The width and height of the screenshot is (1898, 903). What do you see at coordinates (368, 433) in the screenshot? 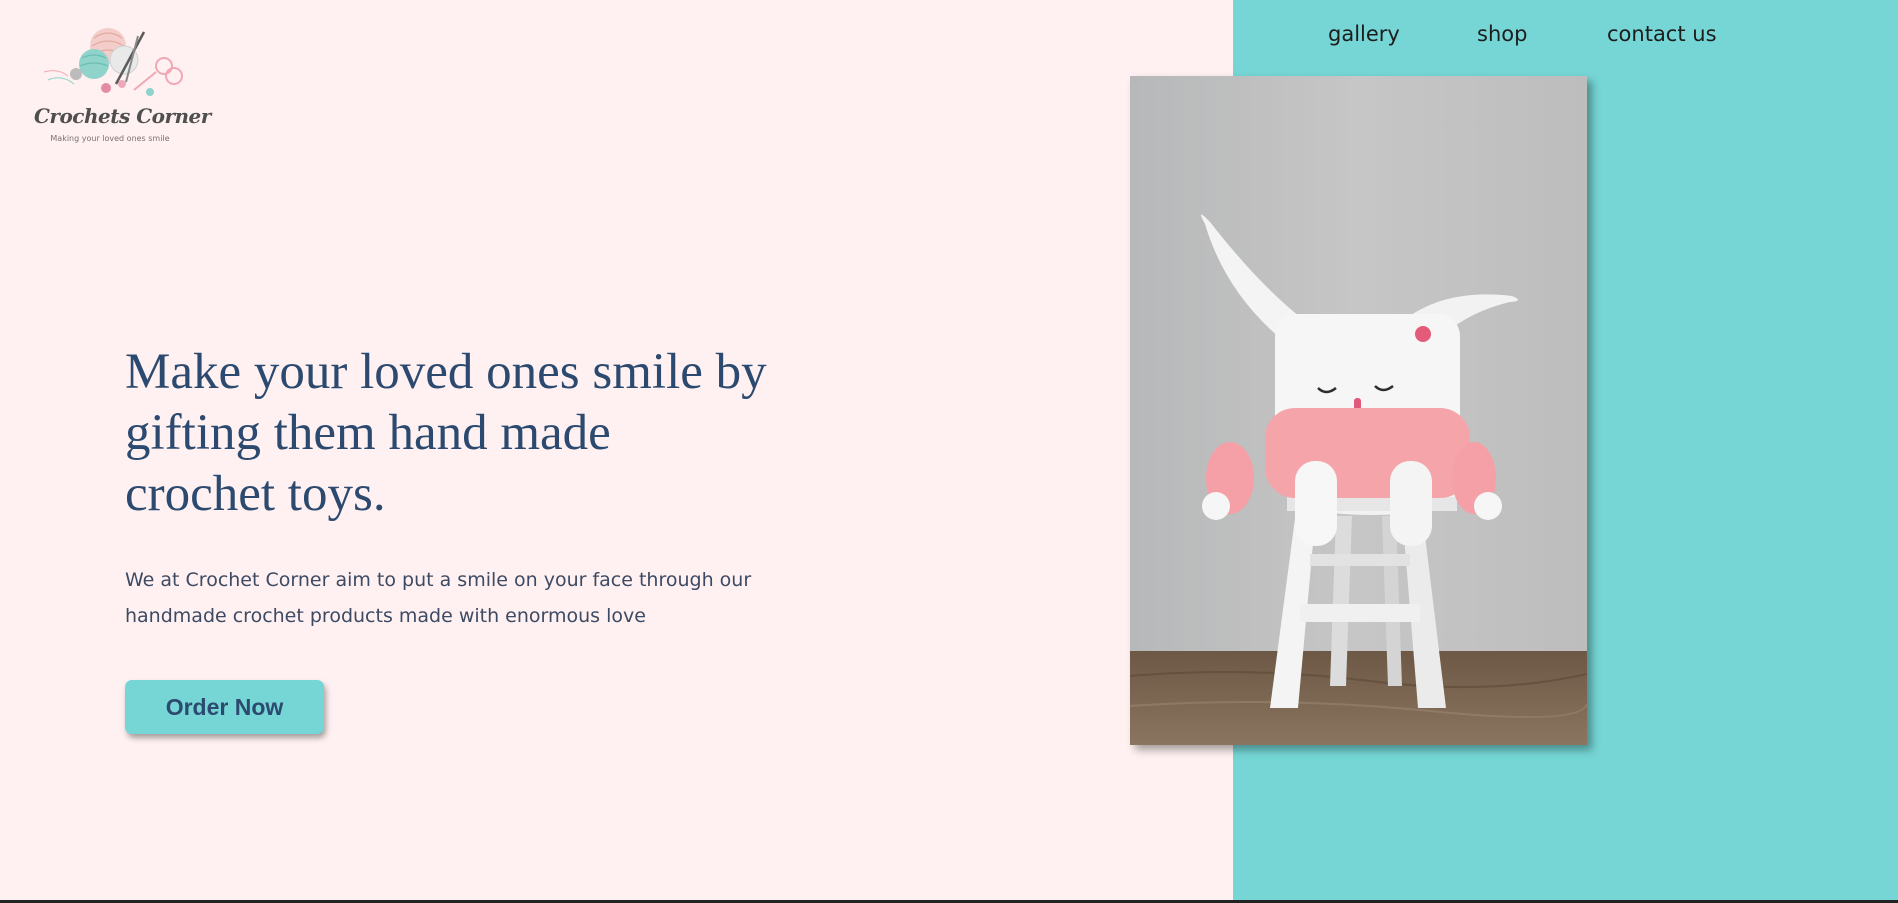
I see `hero-headline-line: gifting them hand made` at bounding box center [368, 433].